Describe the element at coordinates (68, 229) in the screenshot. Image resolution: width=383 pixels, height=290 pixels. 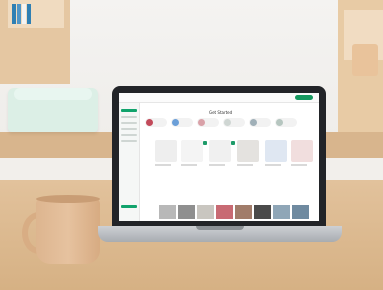
I see `coffee-mug` at that location.